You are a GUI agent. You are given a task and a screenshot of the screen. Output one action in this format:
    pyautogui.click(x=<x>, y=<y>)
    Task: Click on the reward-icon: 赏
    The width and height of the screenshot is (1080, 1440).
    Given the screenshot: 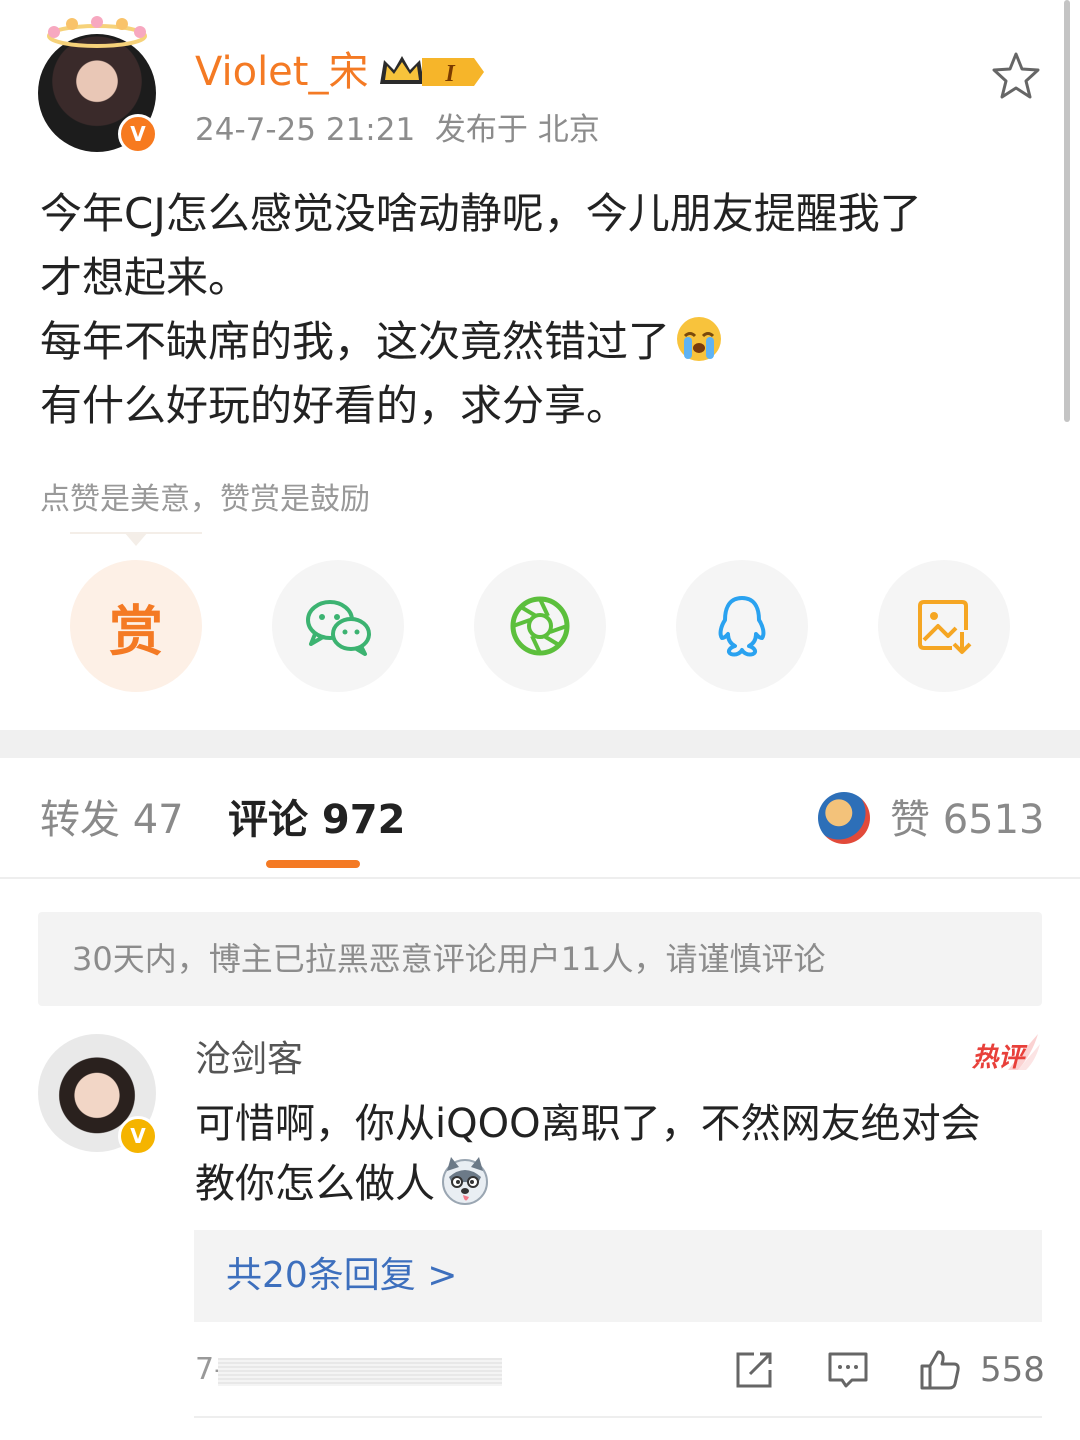 What is the action you would take?
    pyautogui.click(x=136, y=631)
    